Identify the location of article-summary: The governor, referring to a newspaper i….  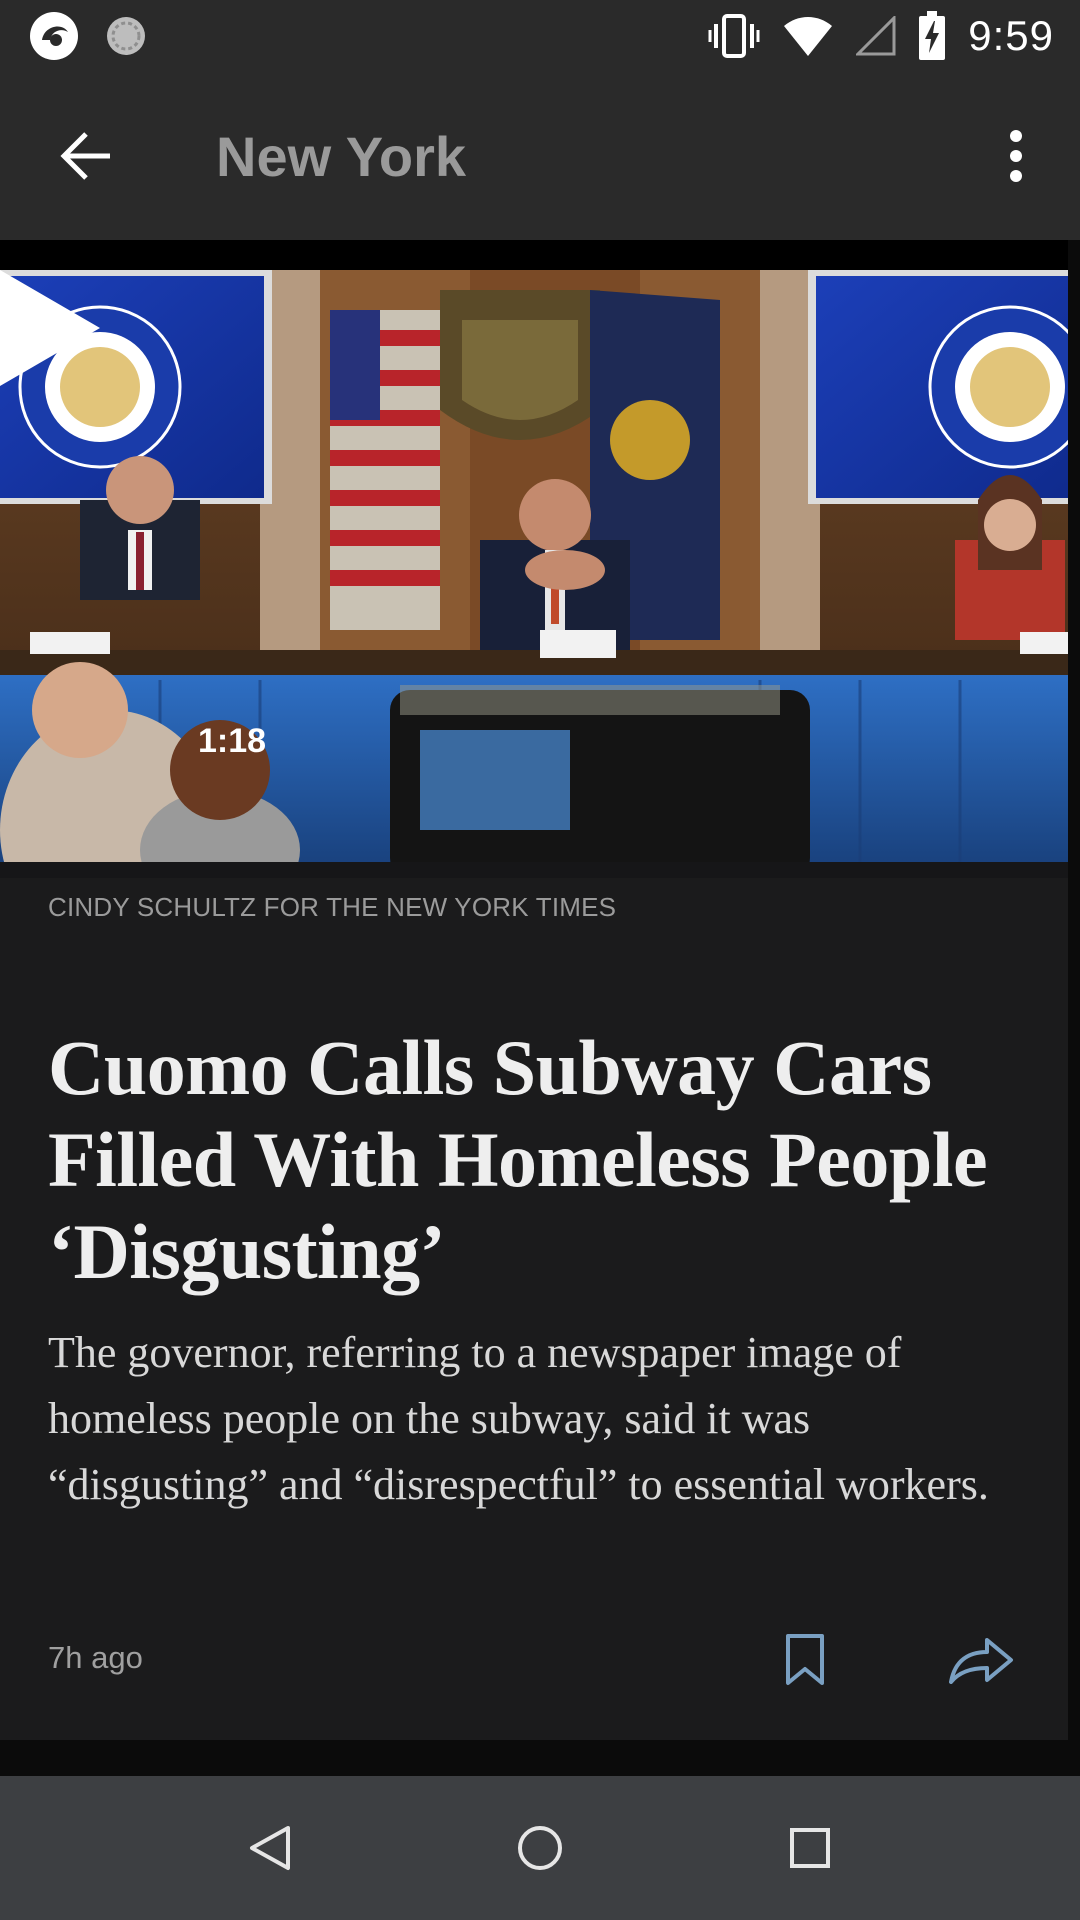
(518, 1418).